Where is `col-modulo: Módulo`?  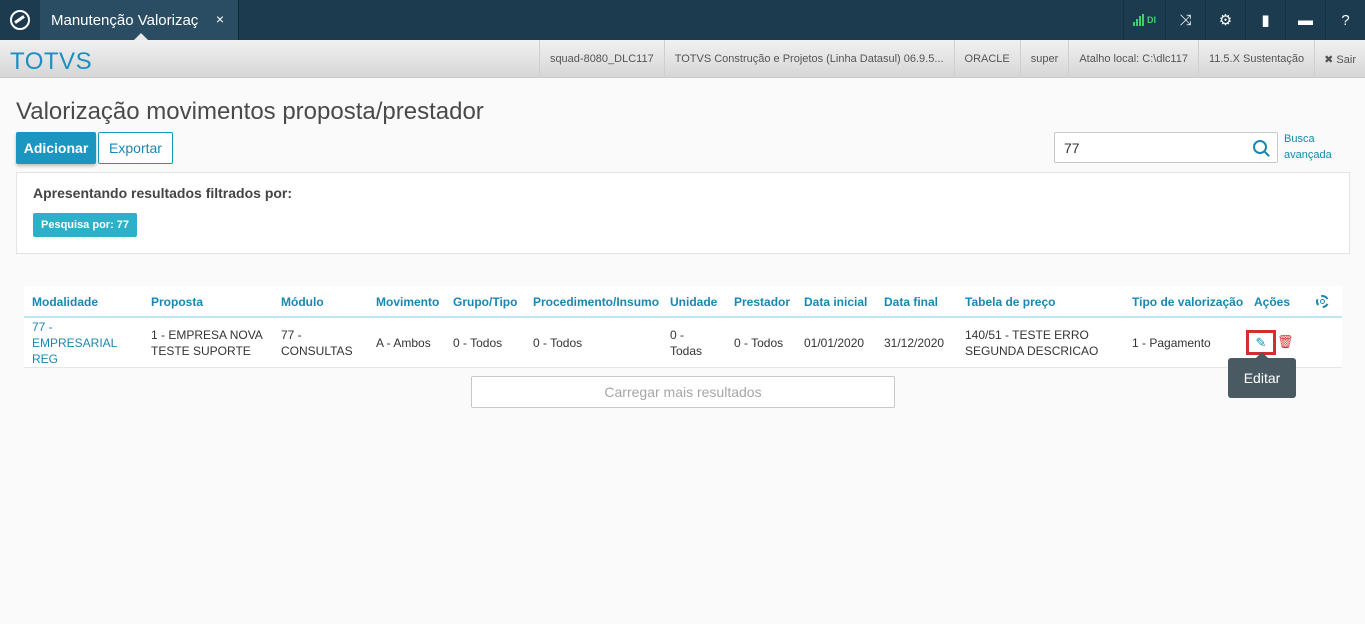 col-modulo: Módulo is located at coordinates (302, 302).